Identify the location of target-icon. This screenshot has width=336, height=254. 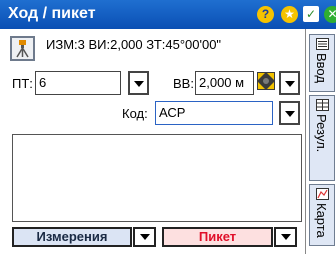
(266, 81).